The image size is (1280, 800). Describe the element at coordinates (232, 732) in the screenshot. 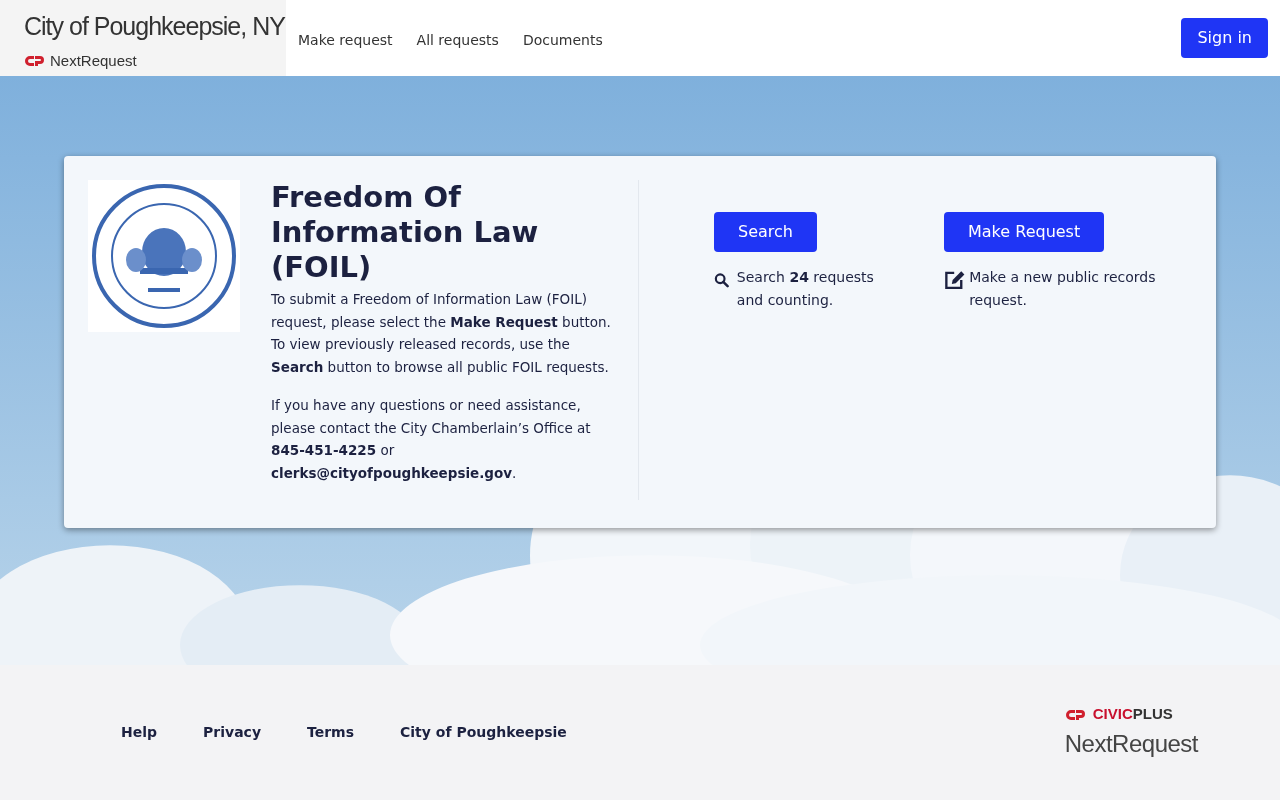

I see `footer-link: Privacy` at that location.